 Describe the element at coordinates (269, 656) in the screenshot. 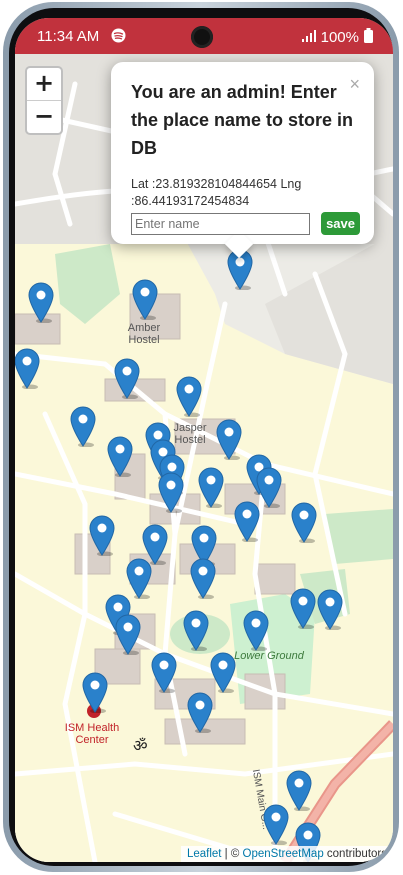

I see `label-lower-ground: Lower Ground` at that location.